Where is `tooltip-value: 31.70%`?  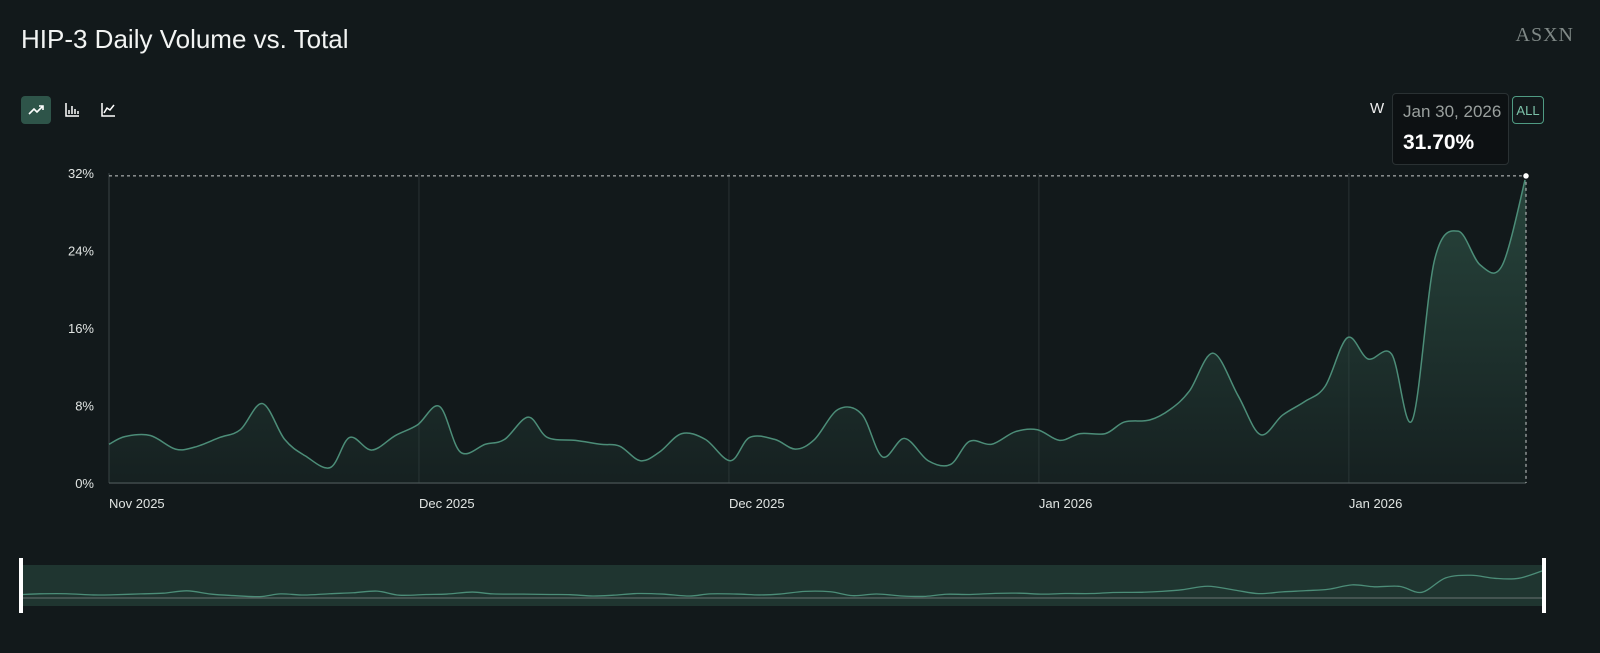 tooltip-value: 31.70% is located at coordinates (1439, 142).